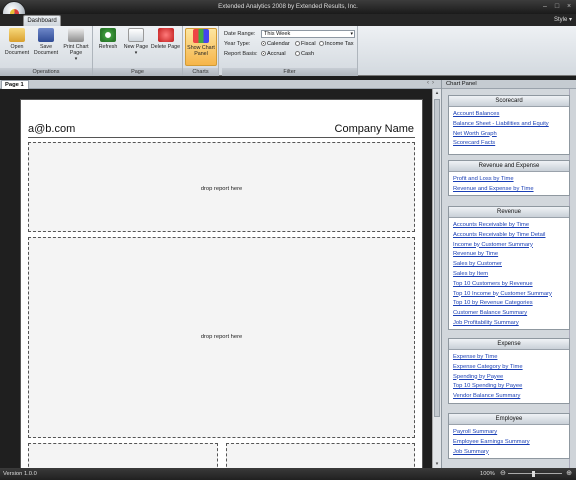 Image resolution: width=576 pixels, height=480 pixels. What do you see at coordinates (509, 236) in the screenshot?
I see `chart-link: Accounts Receivable by Time Detail` at bounding box center [509, 236].